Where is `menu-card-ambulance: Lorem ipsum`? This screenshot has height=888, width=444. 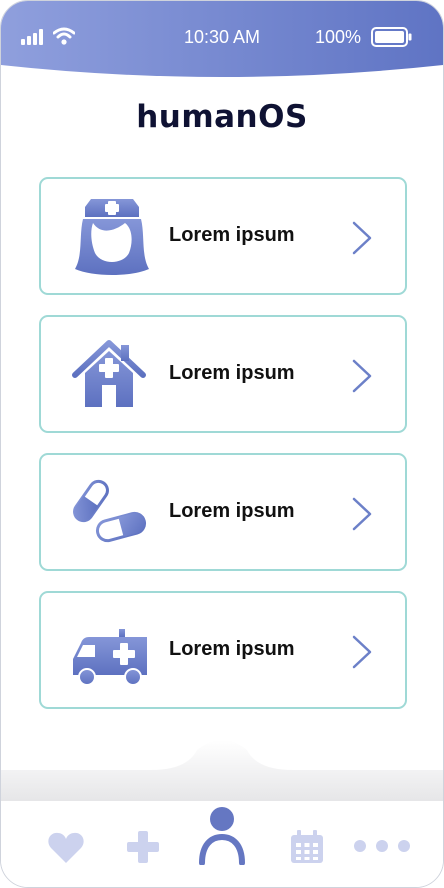
menu-card-ambulance: Lorem ipsum is located at coordinates (223, 650).